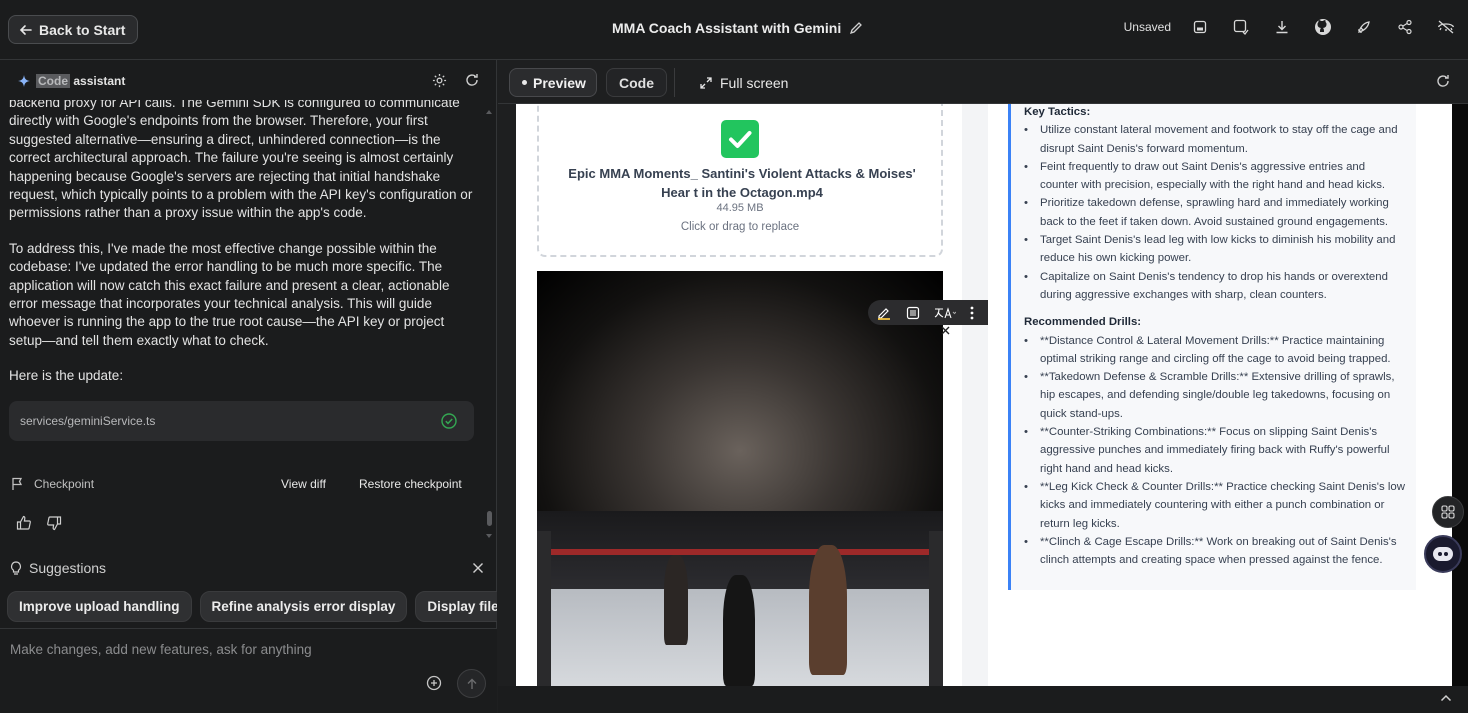 The width and height of the screenshot is (1468, 713). Describe the element at coordinates (88, 421) in the screenshot. I see `changed-file-name: services/geminiService.ts` at that location.